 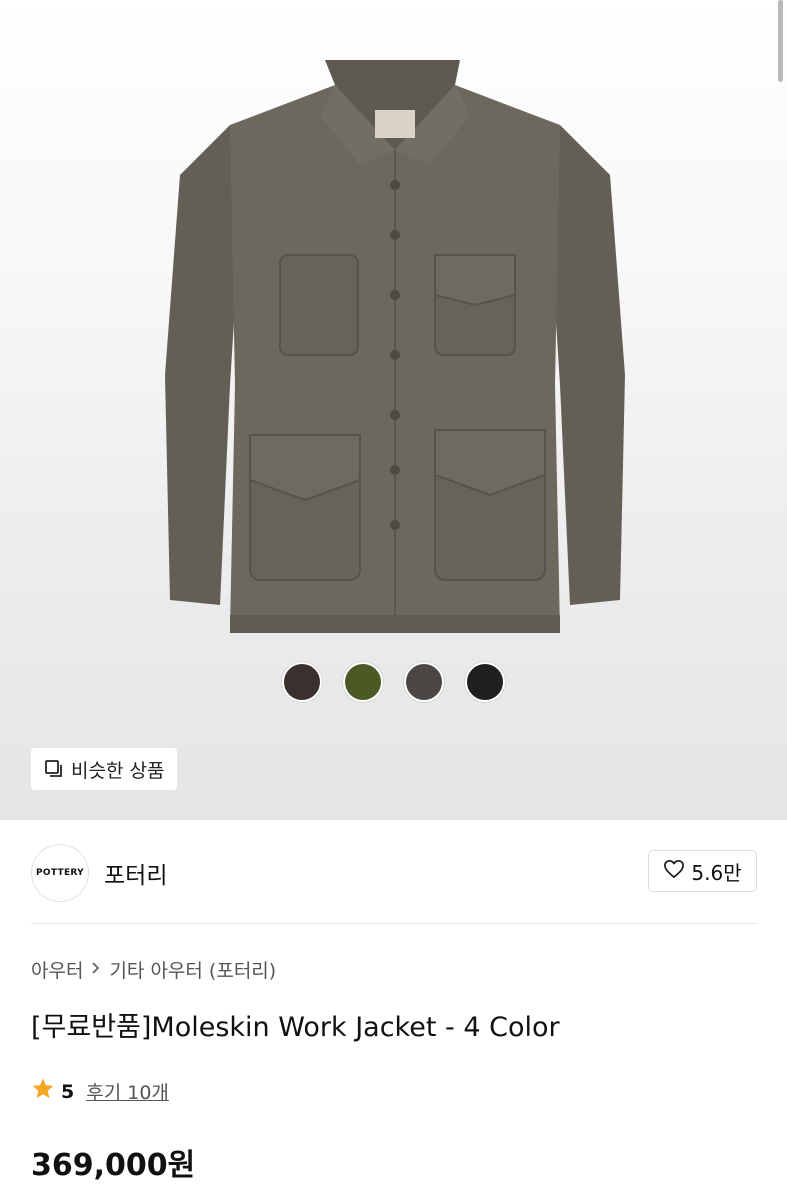 I want to click on breadcrumb-item-category: 기타 아우터 (포터리), so click(x=192, y=969).